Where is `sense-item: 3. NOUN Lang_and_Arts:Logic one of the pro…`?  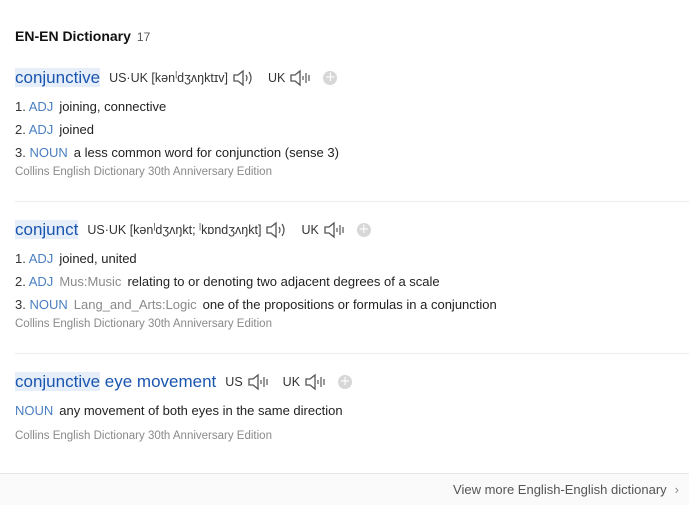
sense-item: 3. NOUN Lang_and_Arts:Logic one of the pro… is located at coordinates (256, 304).